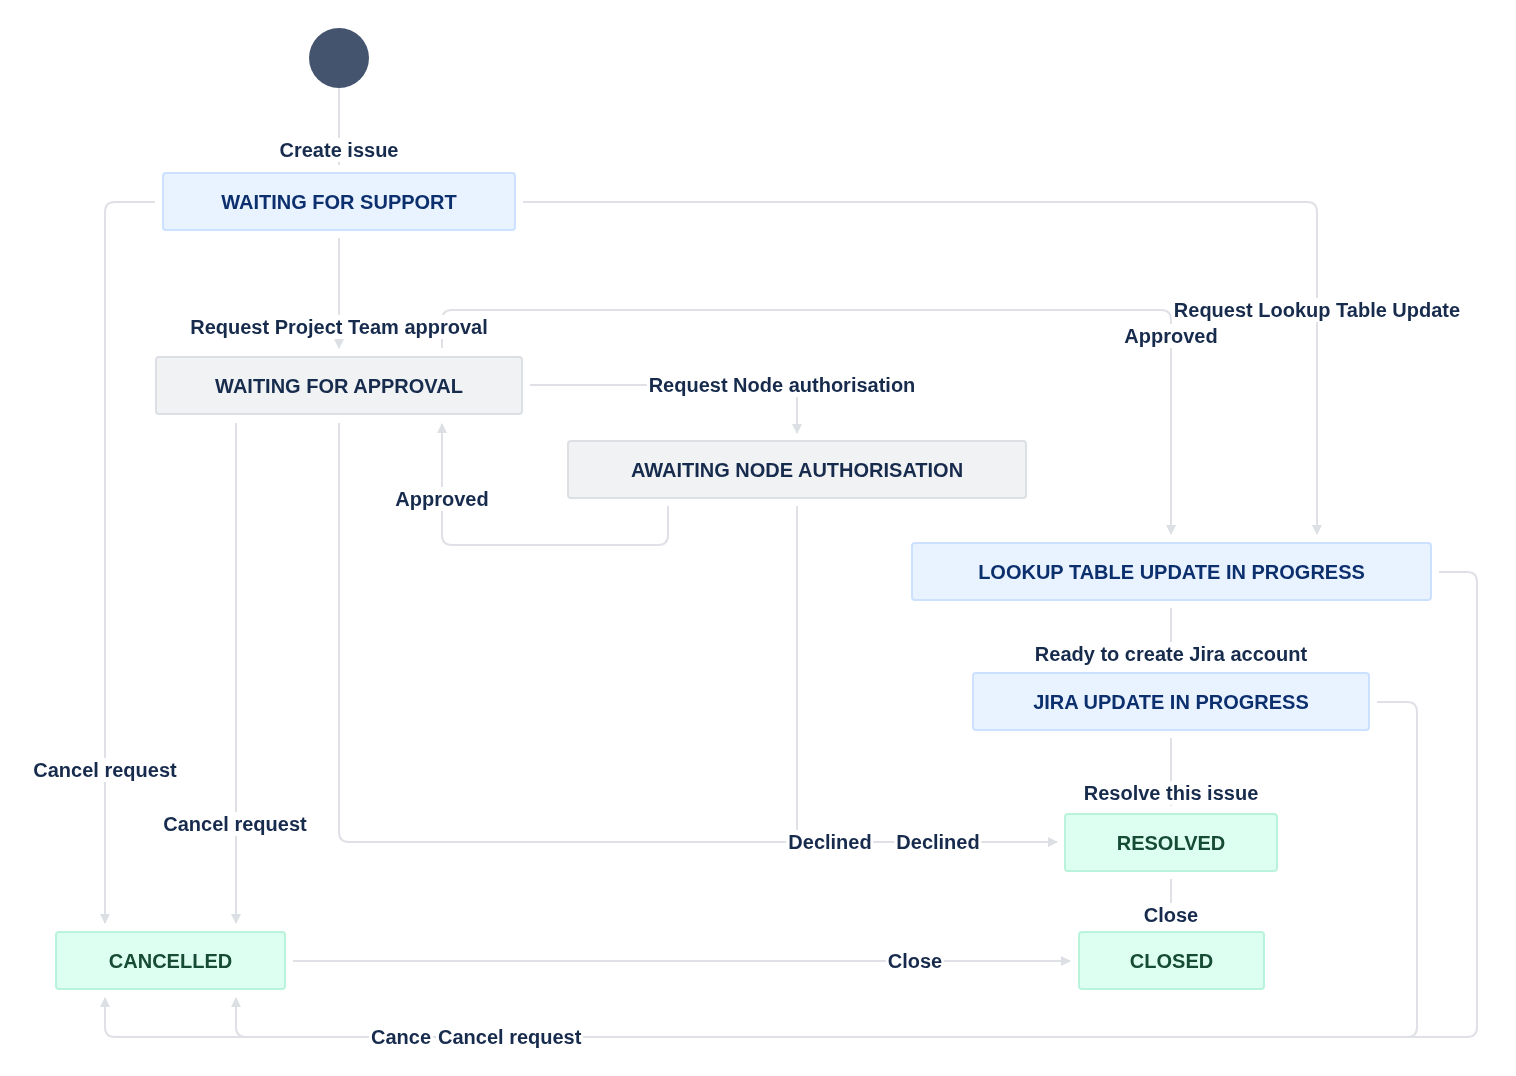 The height and width of the screenshot is (1076, 1516). I want to click on status-node: LOOKUP TABLE UPDATE IN PROGRESS, so click(1171, 571).